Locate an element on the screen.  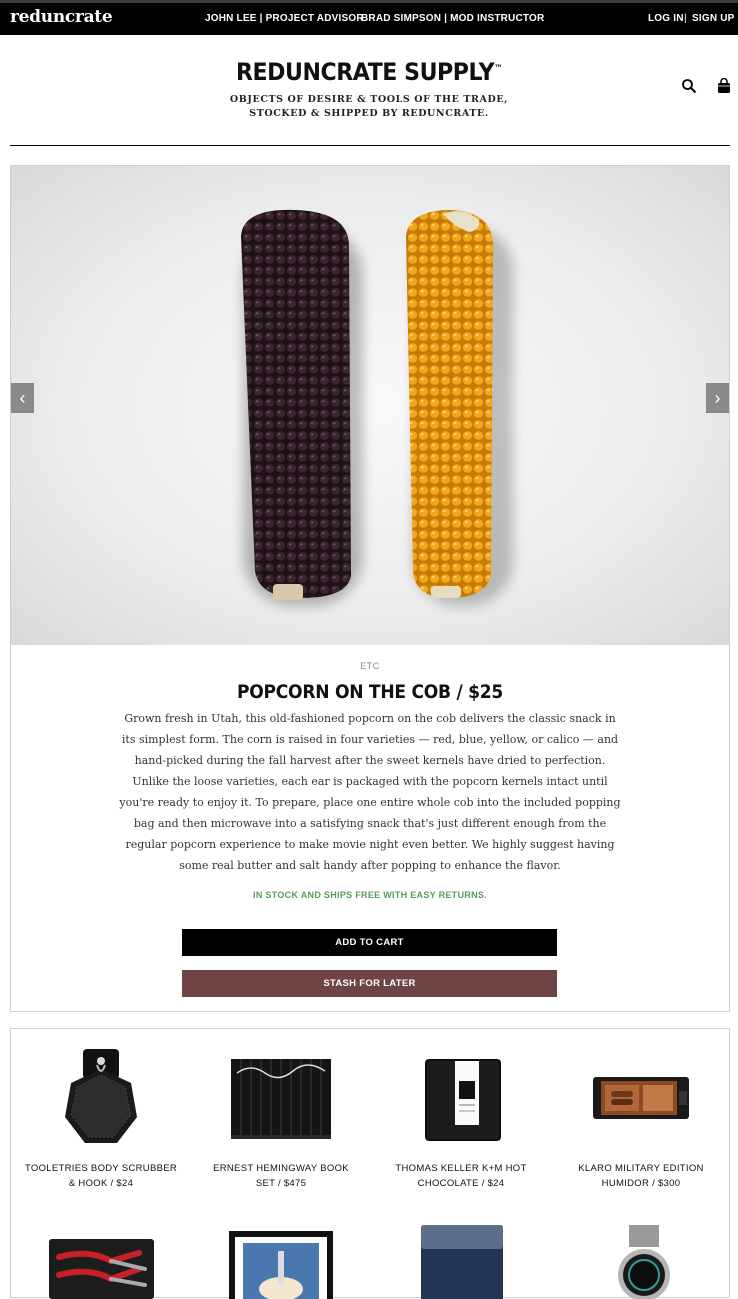
tagline-line-2: STOCKED & SHIPPED BY REDUNCRATE. is located at coordinates (369, 113).